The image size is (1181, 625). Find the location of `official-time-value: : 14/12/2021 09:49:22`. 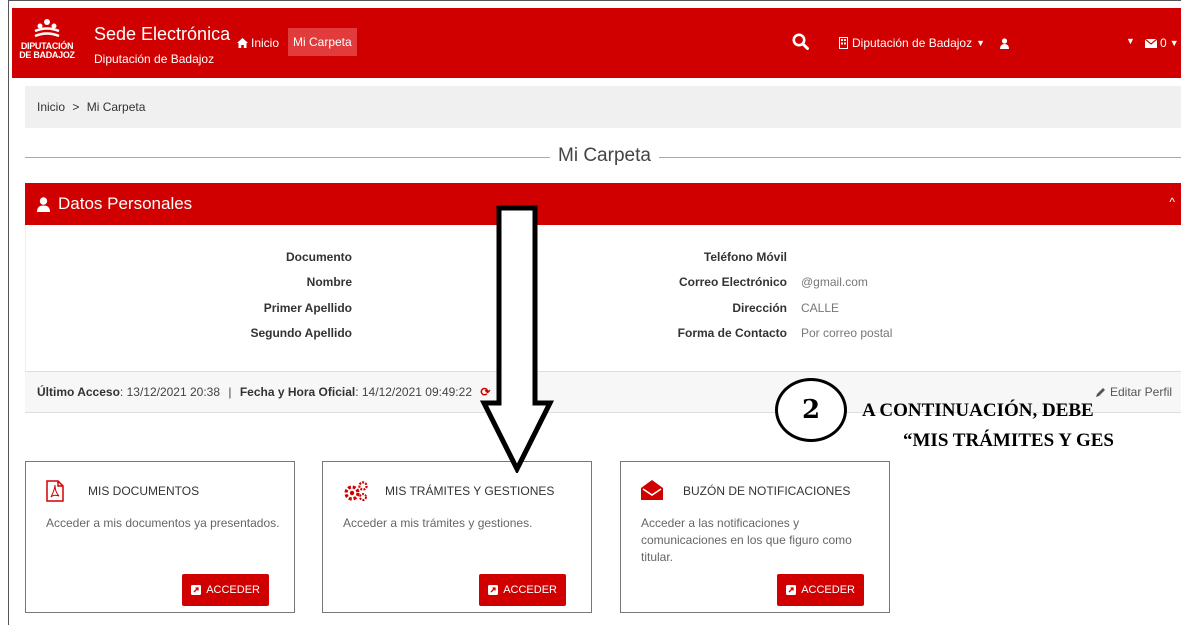

official-time-value: : 14/12/2021 09:49:22 is located at coordinates (413, 392).